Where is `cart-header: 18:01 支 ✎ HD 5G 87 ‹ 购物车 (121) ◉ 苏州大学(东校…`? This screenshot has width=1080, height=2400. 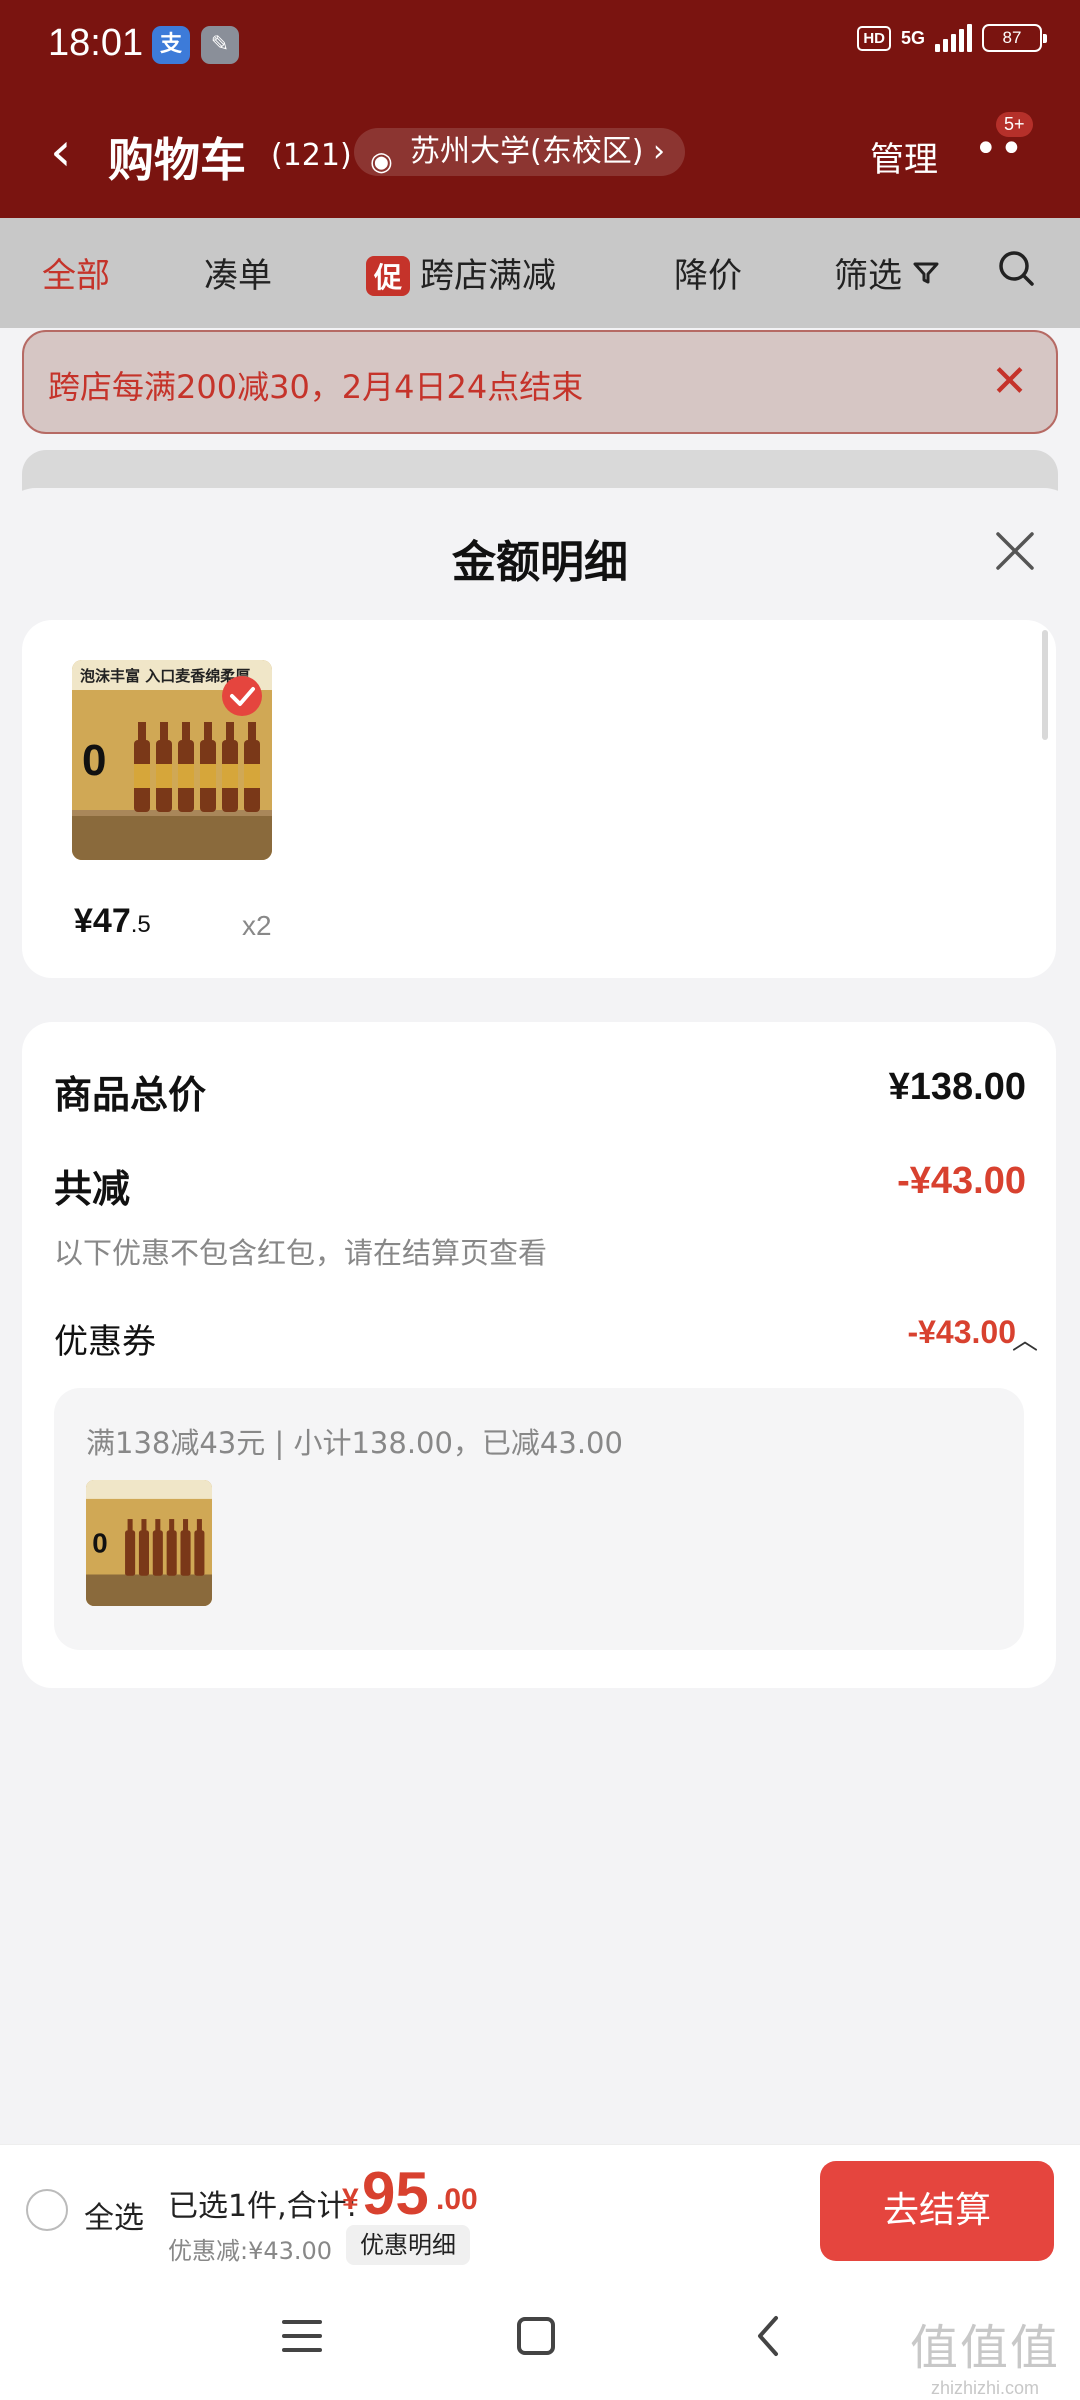 cart-header: 18:01 支 ✎ HD 5G 87 ‹ 购物车 (121) ◉ 苏州大学(东校… is located at coordinates (540, 109).